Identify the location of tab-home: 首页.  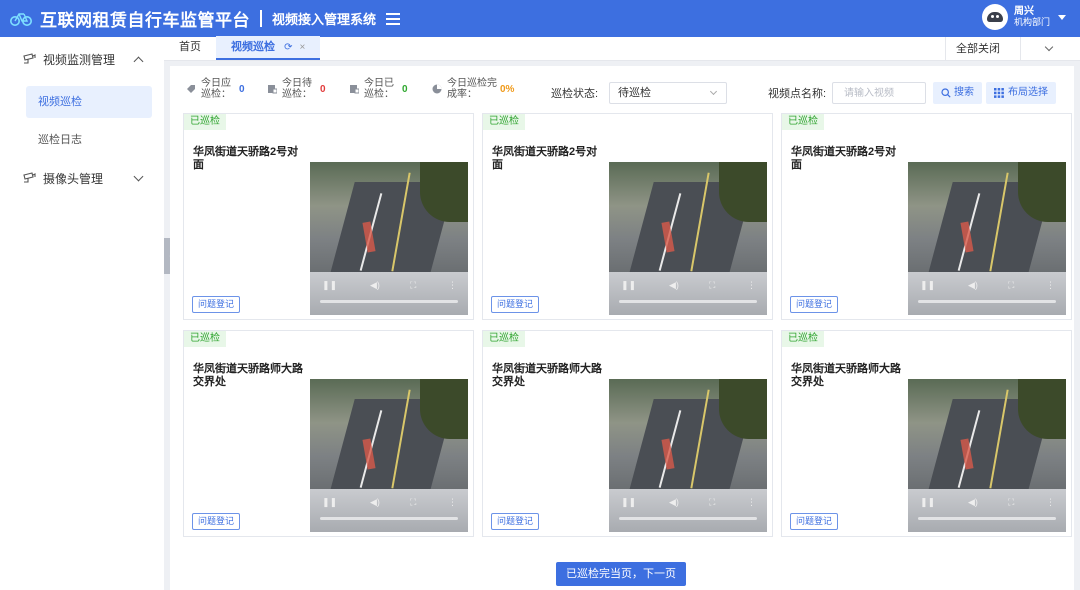
(190, 48).